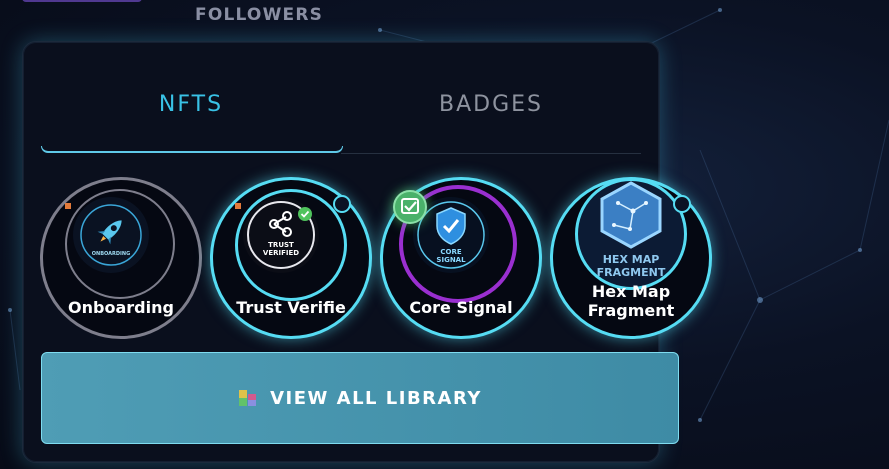 This screenshot has height=469, width=889. Describe the element at coordinates (491, 104) in the screenshot. I see `tab-badges: BADGES` at that location.